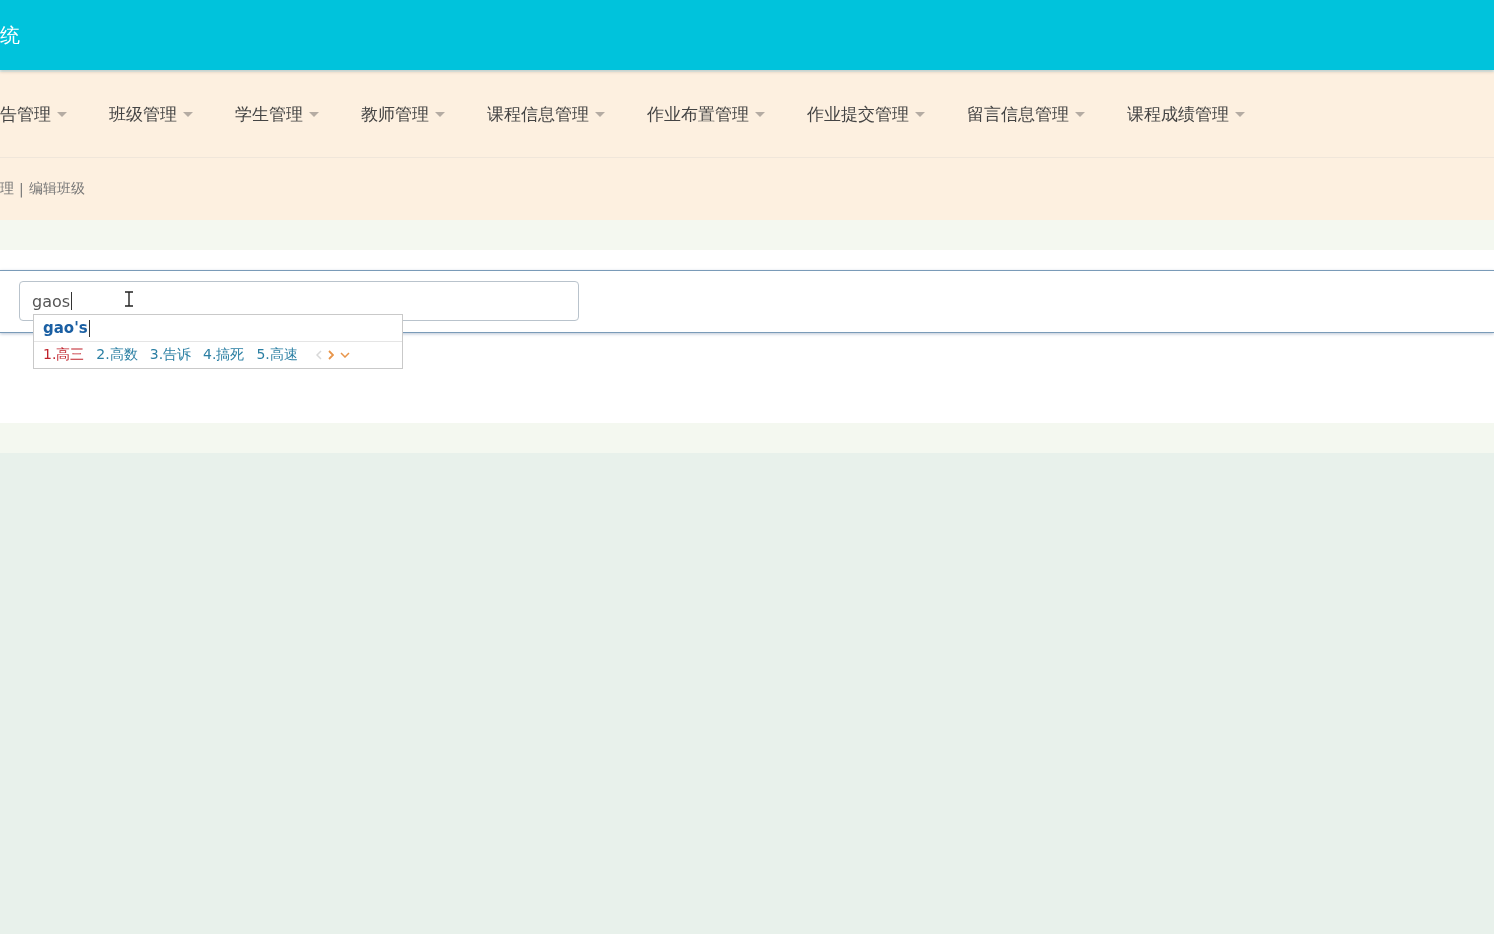 Image resolution: width=1494 pixels, height=934 pixels. What do you see at coordinates (1026, 114) in the screenshot?
I see `nav-menu: 留言信息管理` at bounding box center [1026, 114].